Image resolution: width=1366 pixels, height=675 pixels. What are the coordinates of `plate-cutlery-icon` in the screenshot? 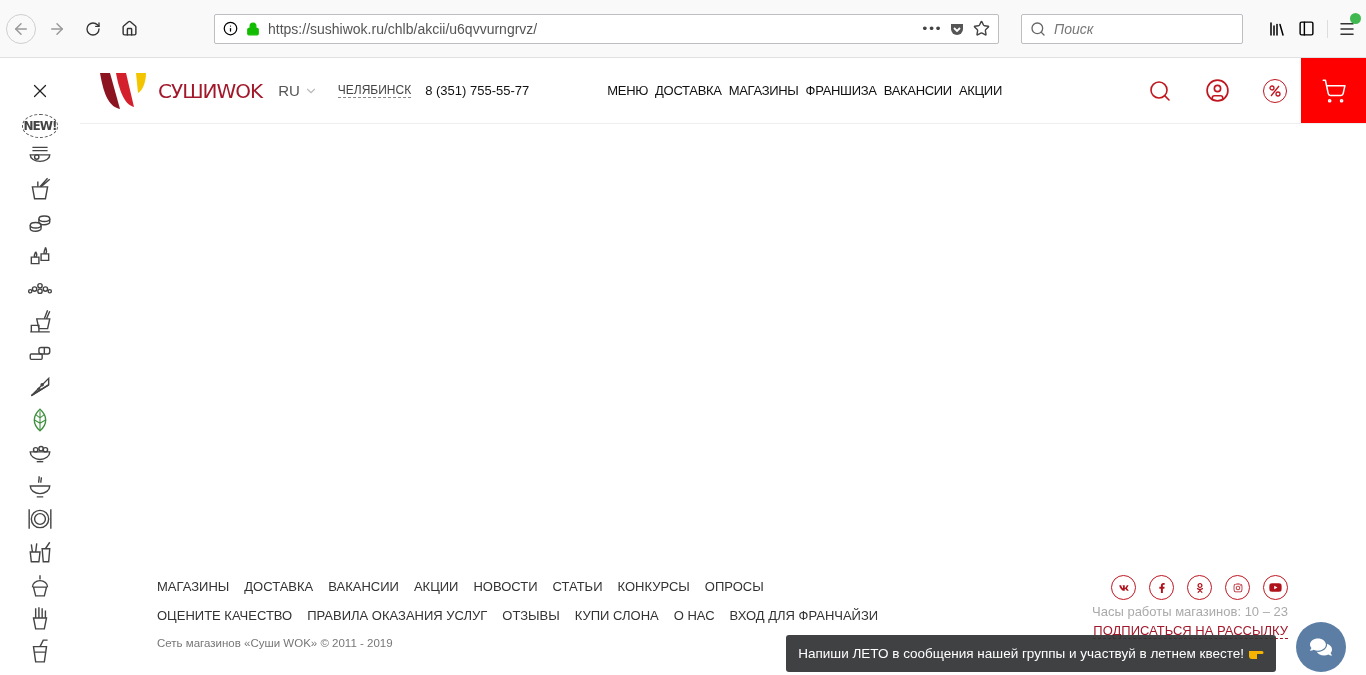 It's located at (40, 519).